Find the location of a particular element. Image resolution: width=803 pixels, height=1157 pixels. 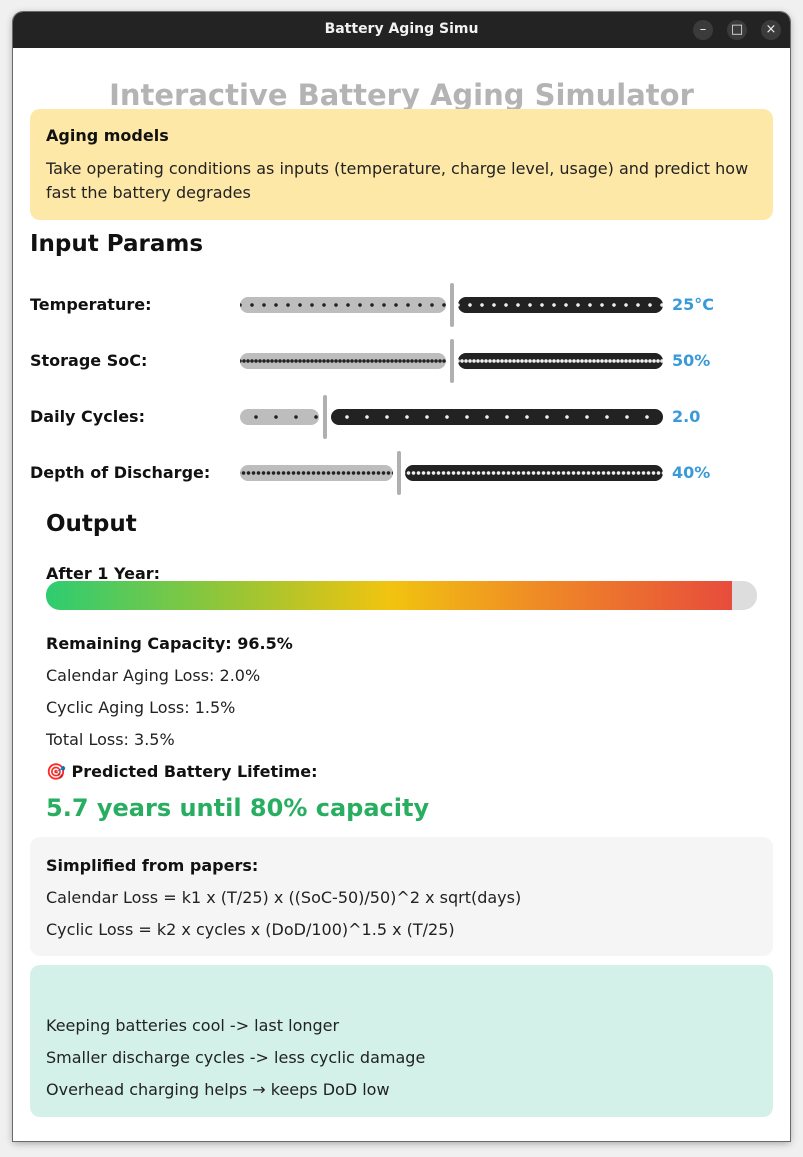

formula-heading: Simplified from papers: is located at coordinates (152, 865).